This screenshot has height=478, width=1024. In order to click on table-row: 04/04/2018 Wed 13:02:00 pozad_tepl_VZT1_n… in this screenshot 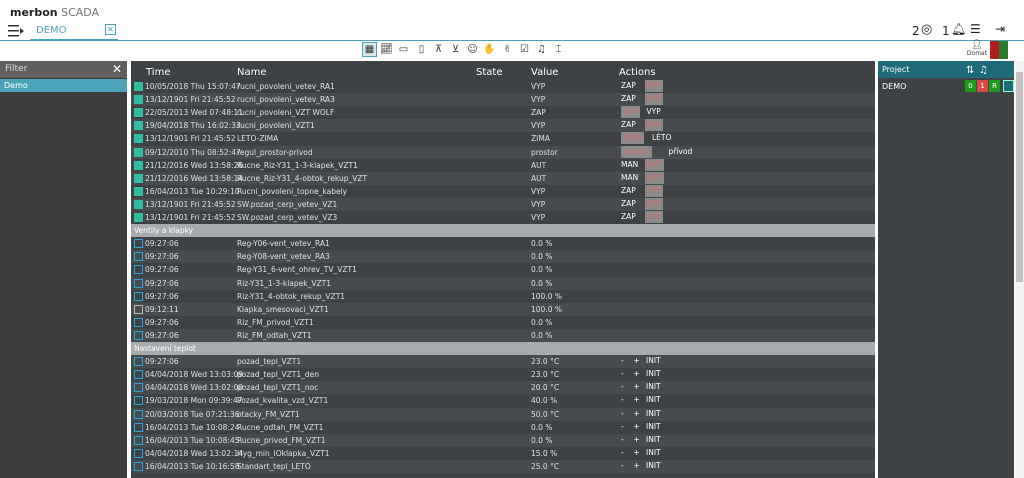, I will do `click(503, 388)`.